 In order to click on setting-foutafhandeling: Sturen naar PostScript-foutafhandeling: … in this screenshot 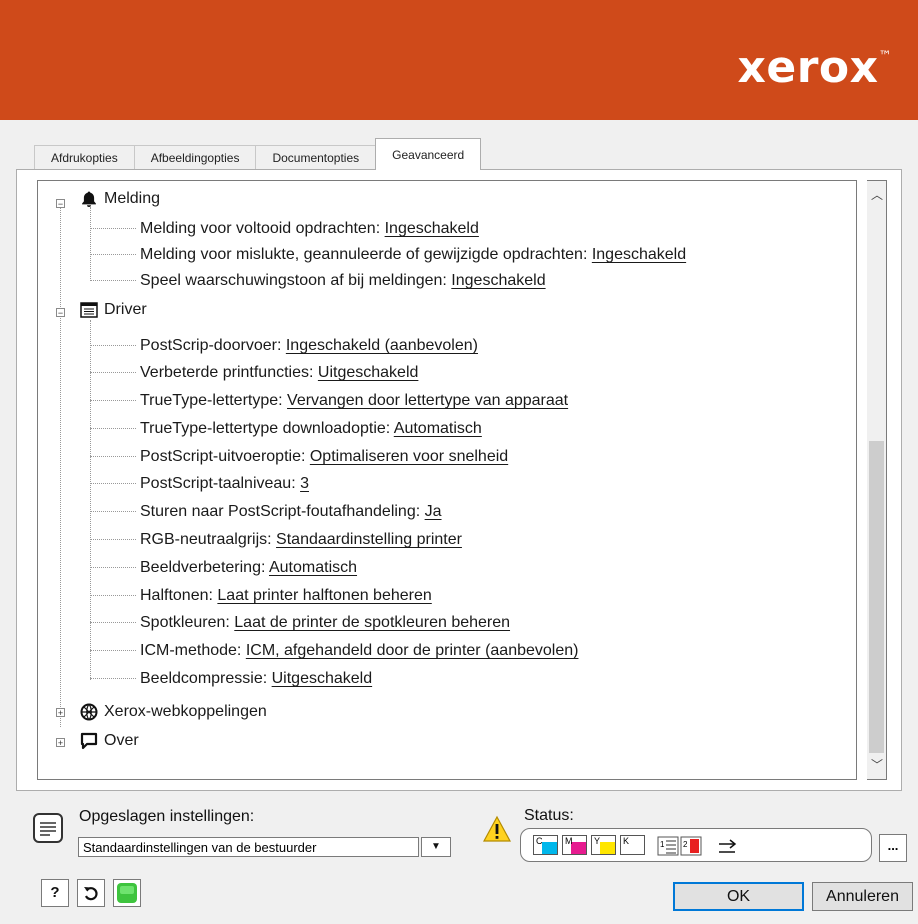, I will do `click(291, 512)`.